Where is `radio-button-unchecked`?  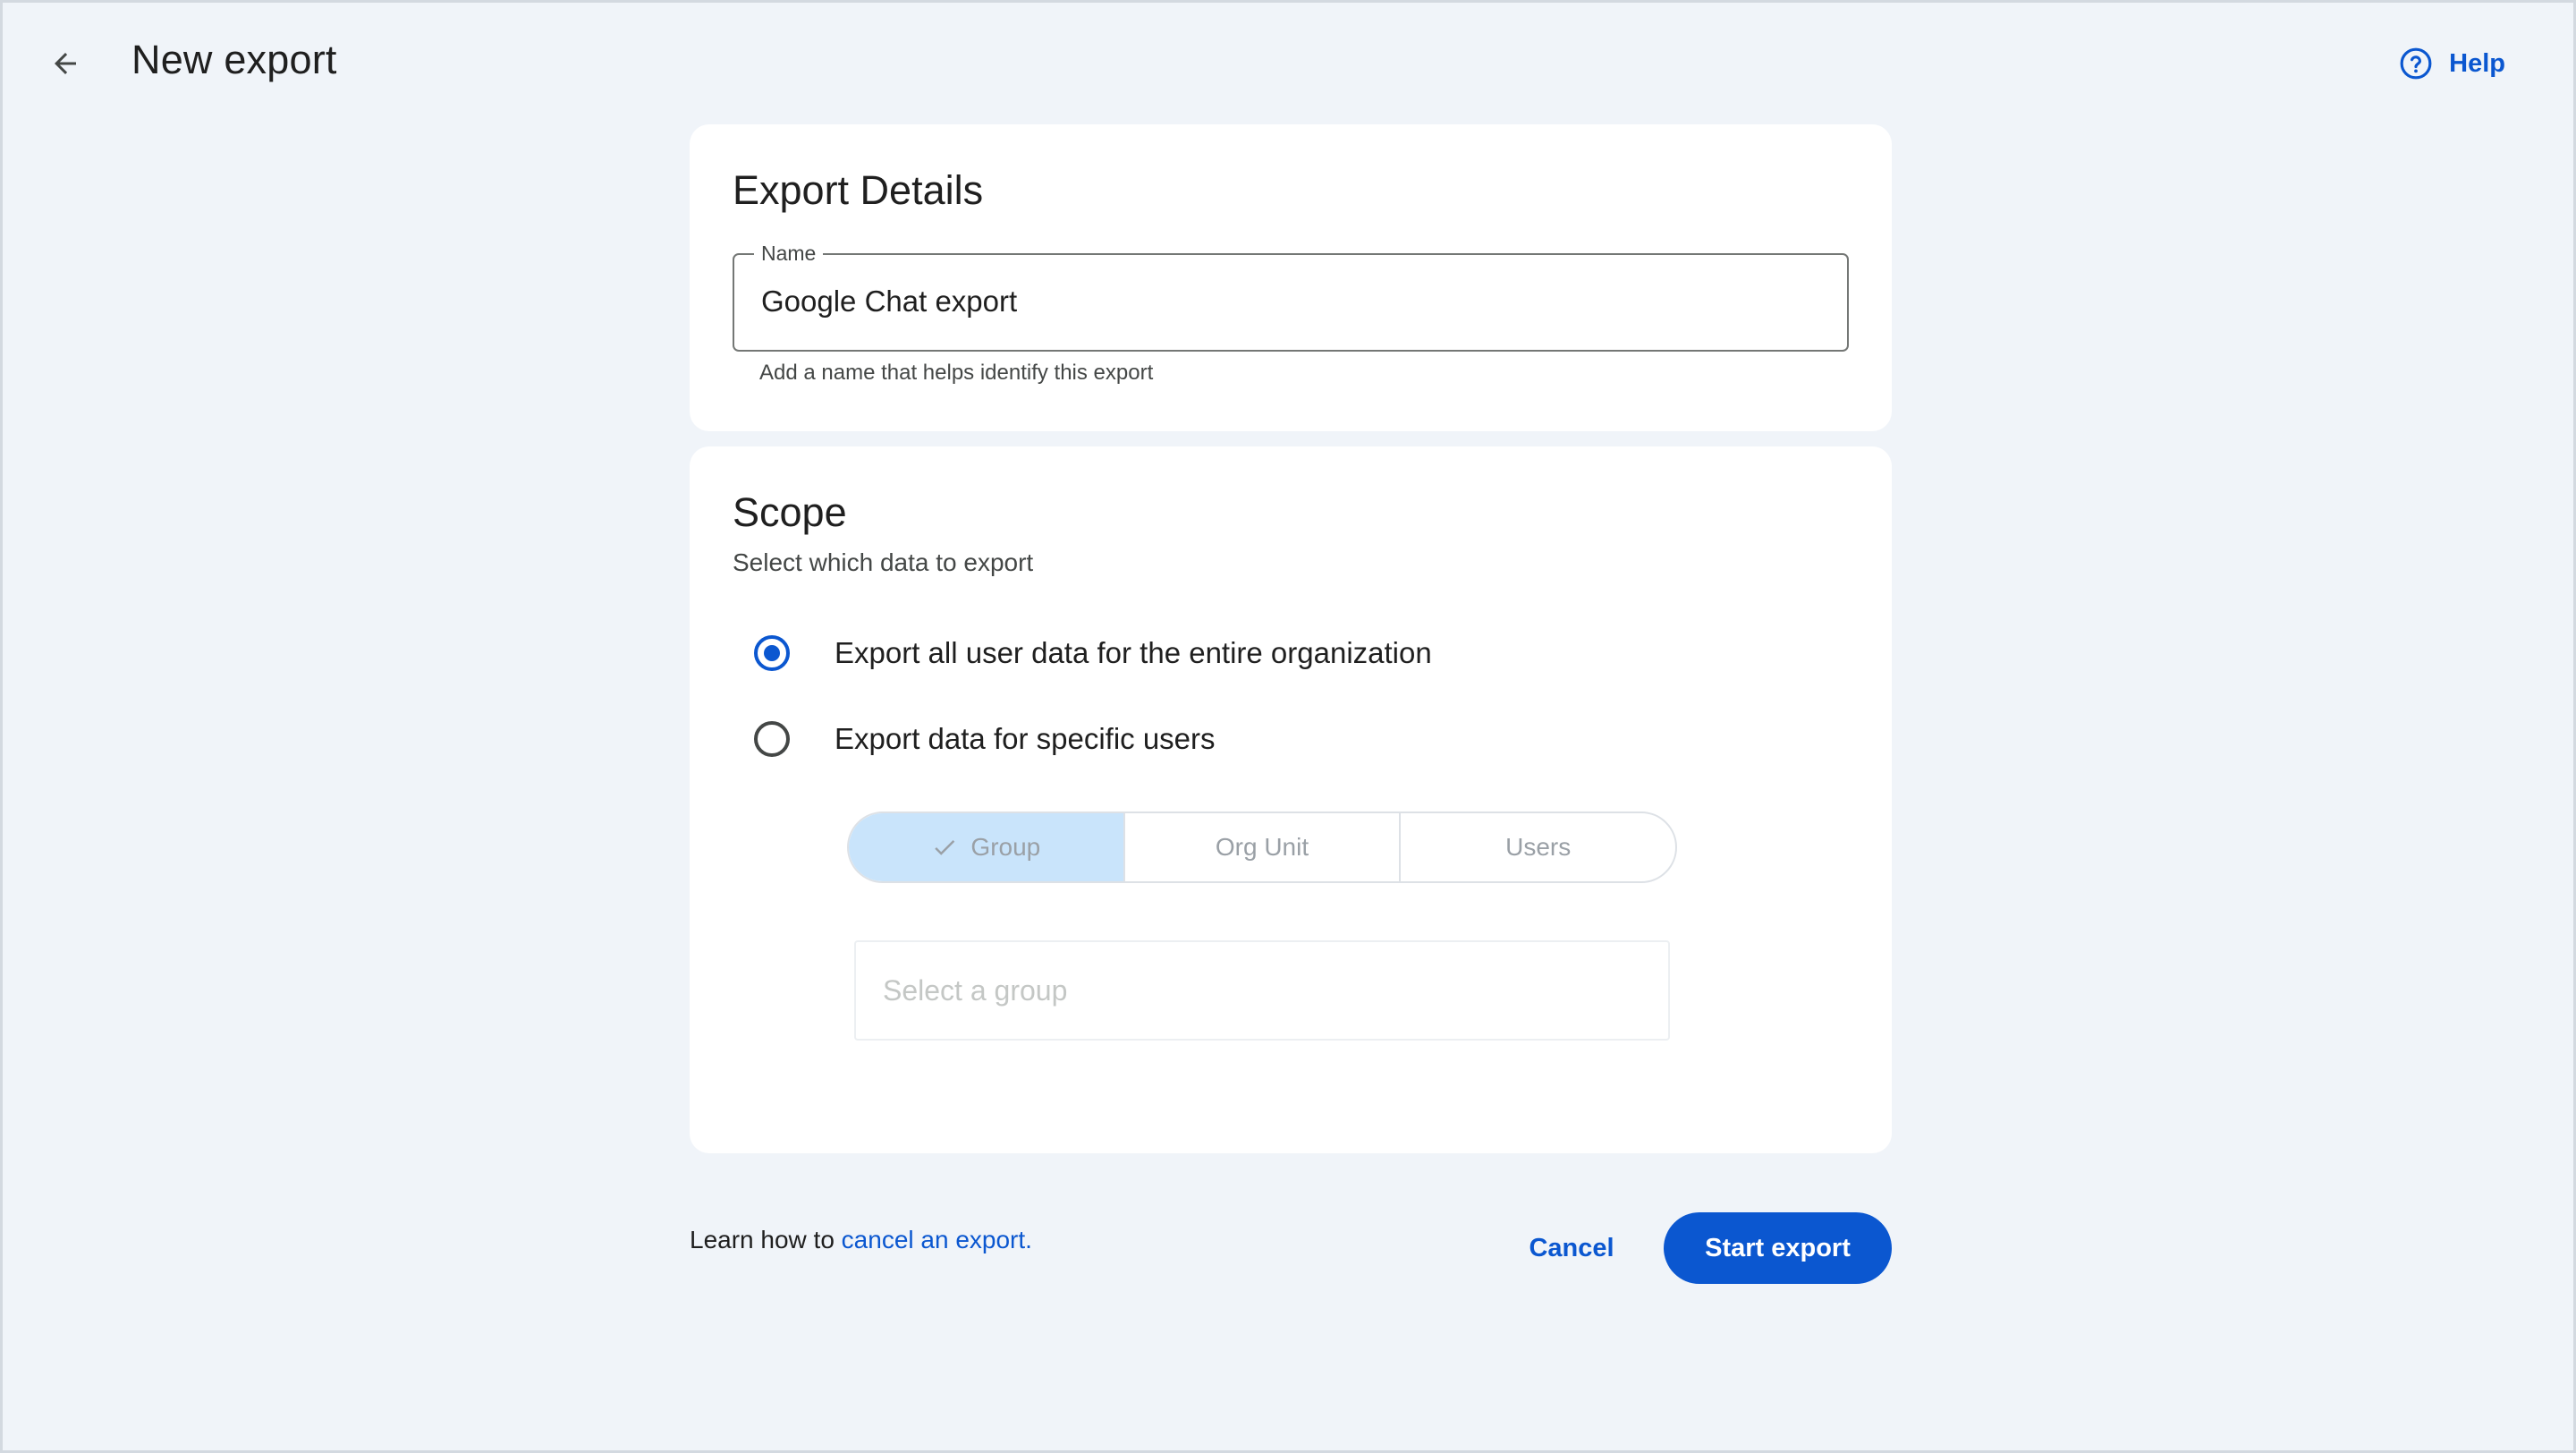
radio-button-unchecked is located at coordinates (772, 739).